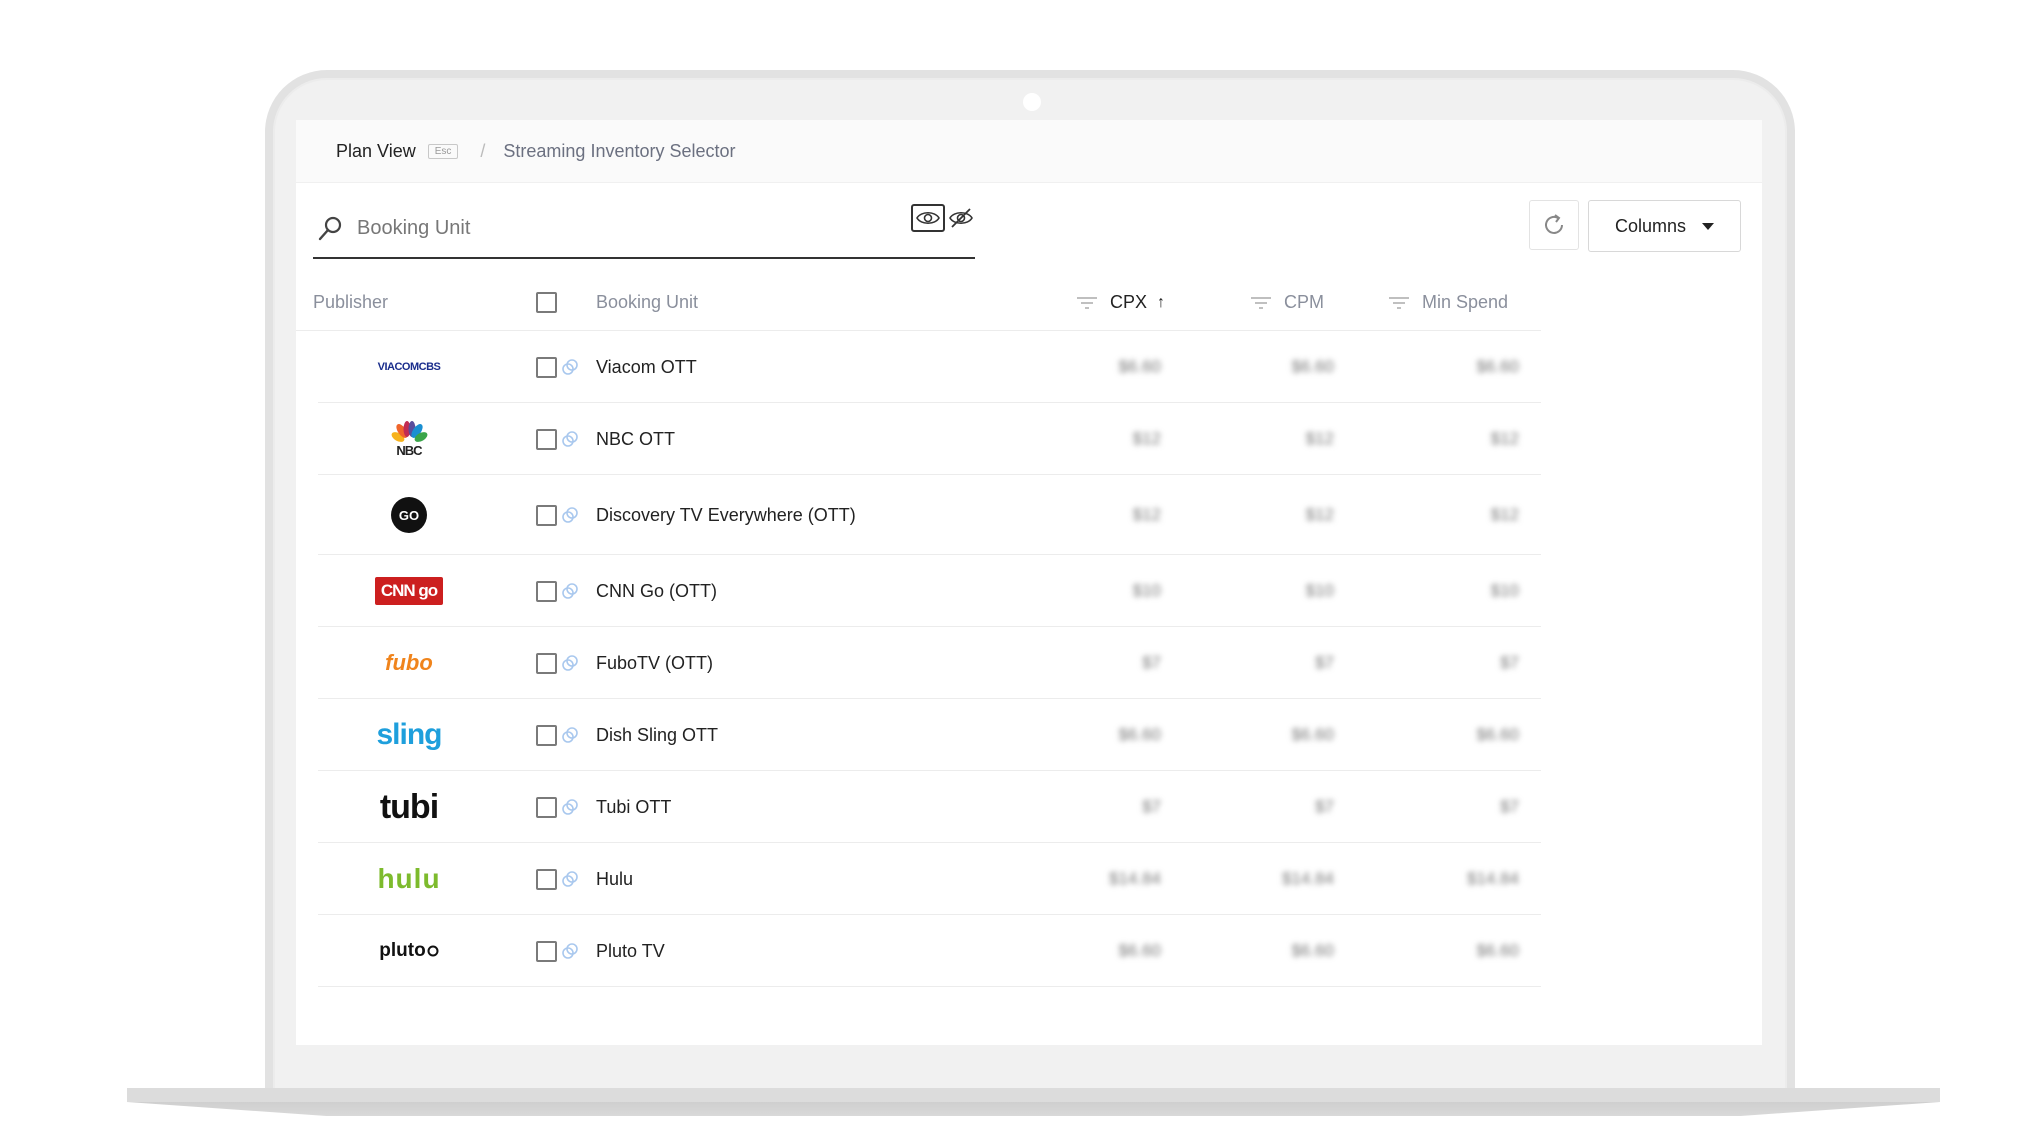  I want to click on column-header-cpx: CPX ↑, so click(1120, 302).